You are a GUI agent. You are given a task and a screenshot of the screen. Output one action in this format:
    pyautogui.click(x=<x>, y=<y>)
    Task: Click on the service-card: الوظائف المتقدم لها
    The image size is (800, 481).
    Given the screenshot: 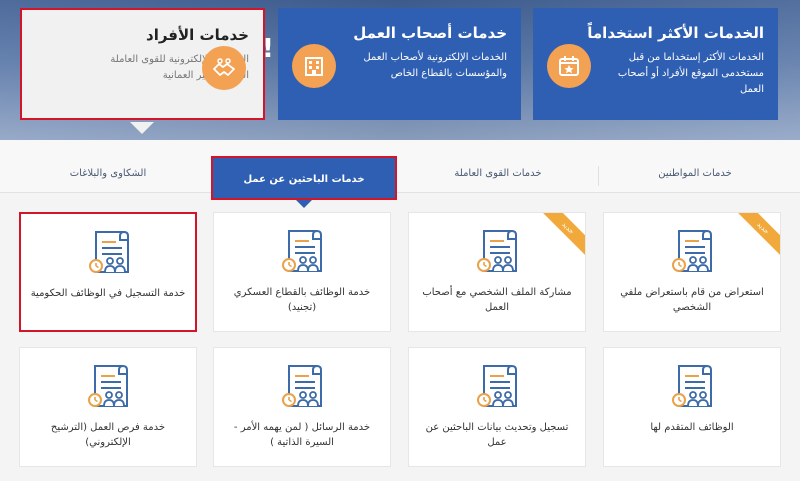 What is the action you would take?
    pyautogui.click(x=692, y=407)
    